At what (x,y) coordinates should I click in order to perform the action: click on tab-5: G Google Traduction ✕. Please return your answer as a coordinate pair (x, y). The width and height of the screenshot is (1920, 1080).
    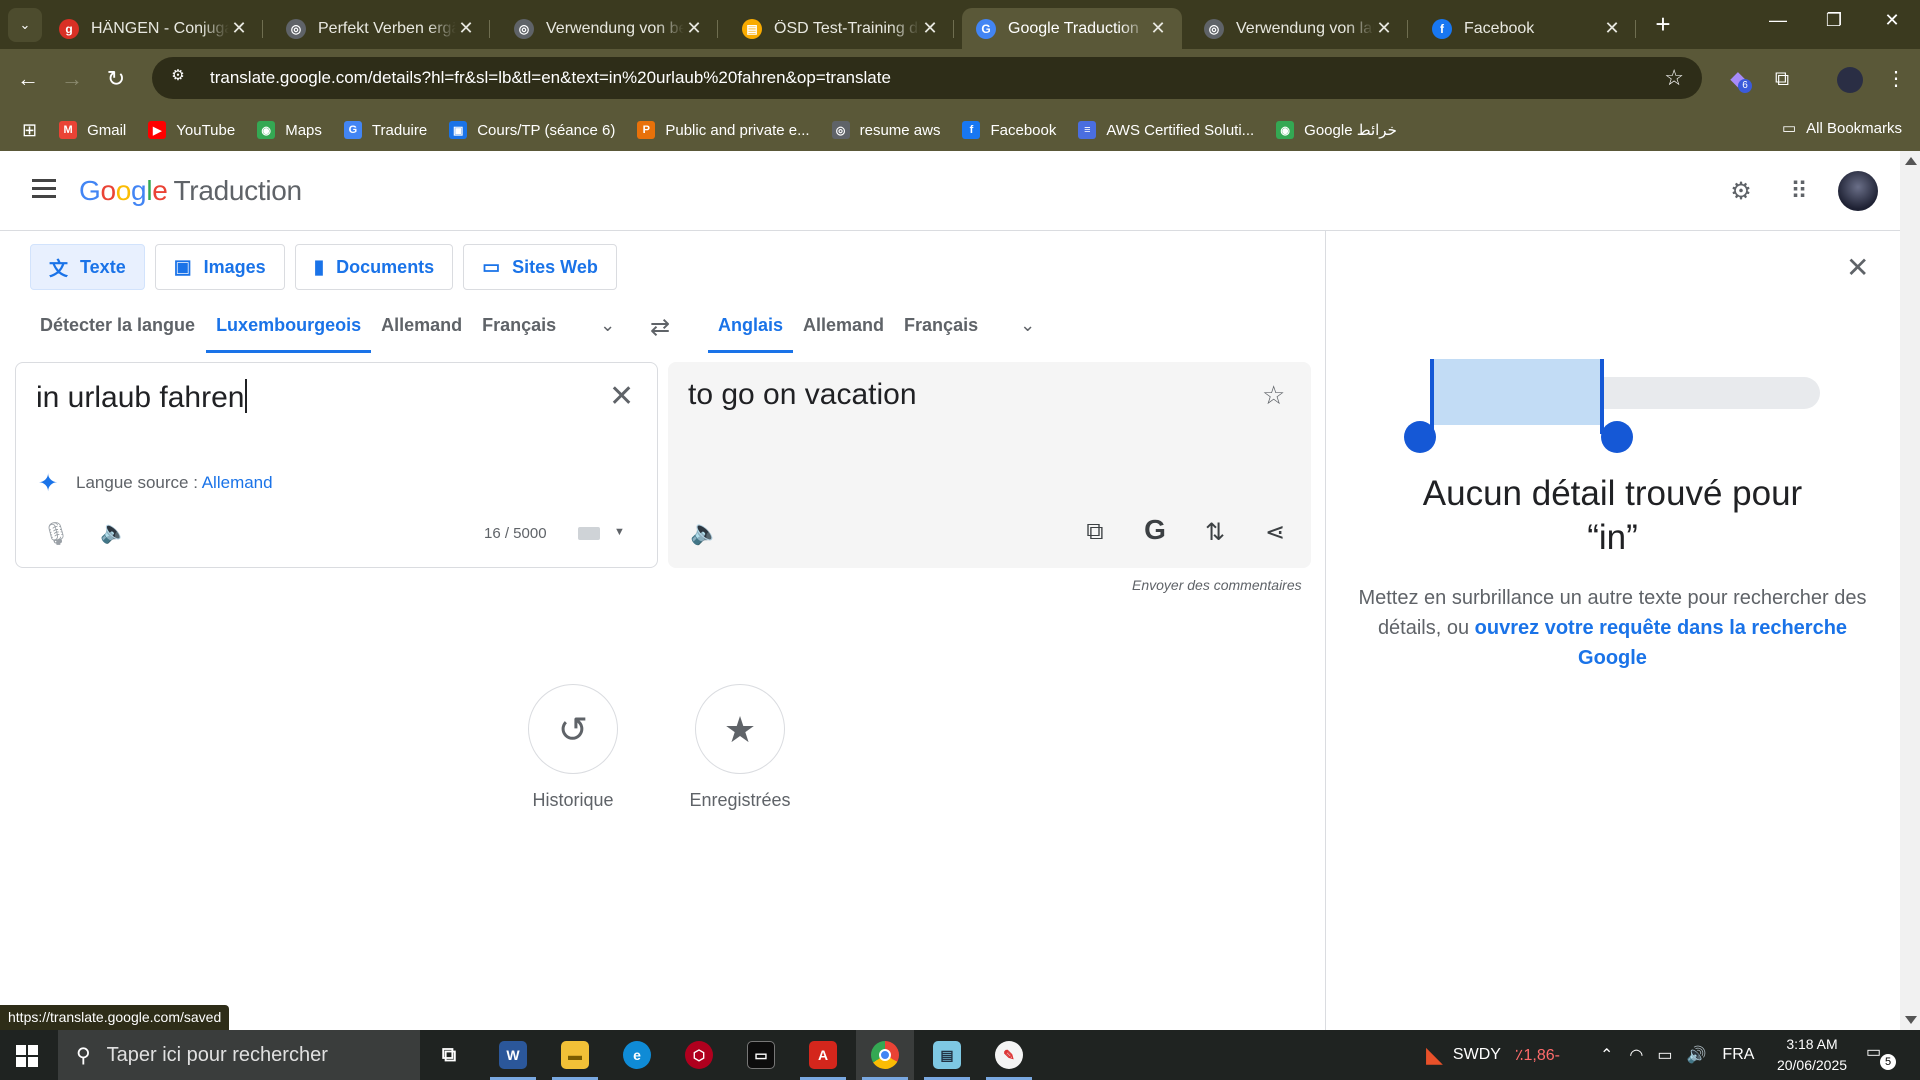
    Looking at the image, I should click on (1072, 28).